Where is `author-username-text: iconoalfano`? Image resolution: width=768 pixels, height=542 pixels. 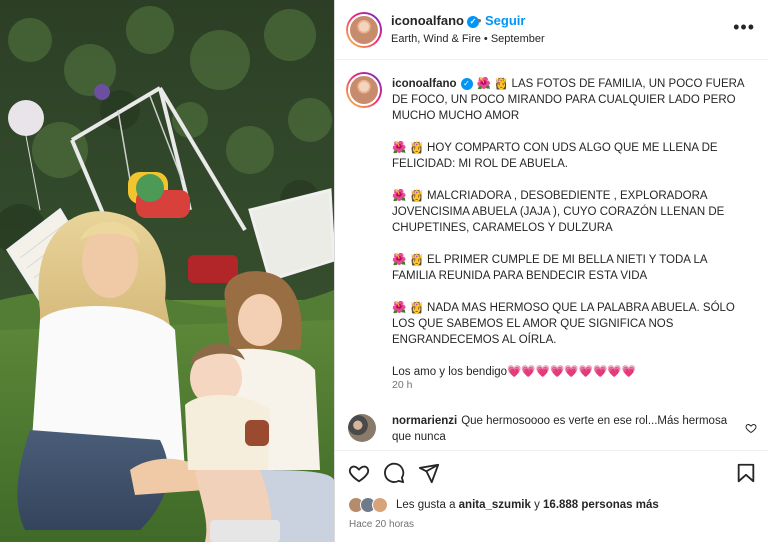 author-username-text: iconoalfano is located at coordinates (427, 20).